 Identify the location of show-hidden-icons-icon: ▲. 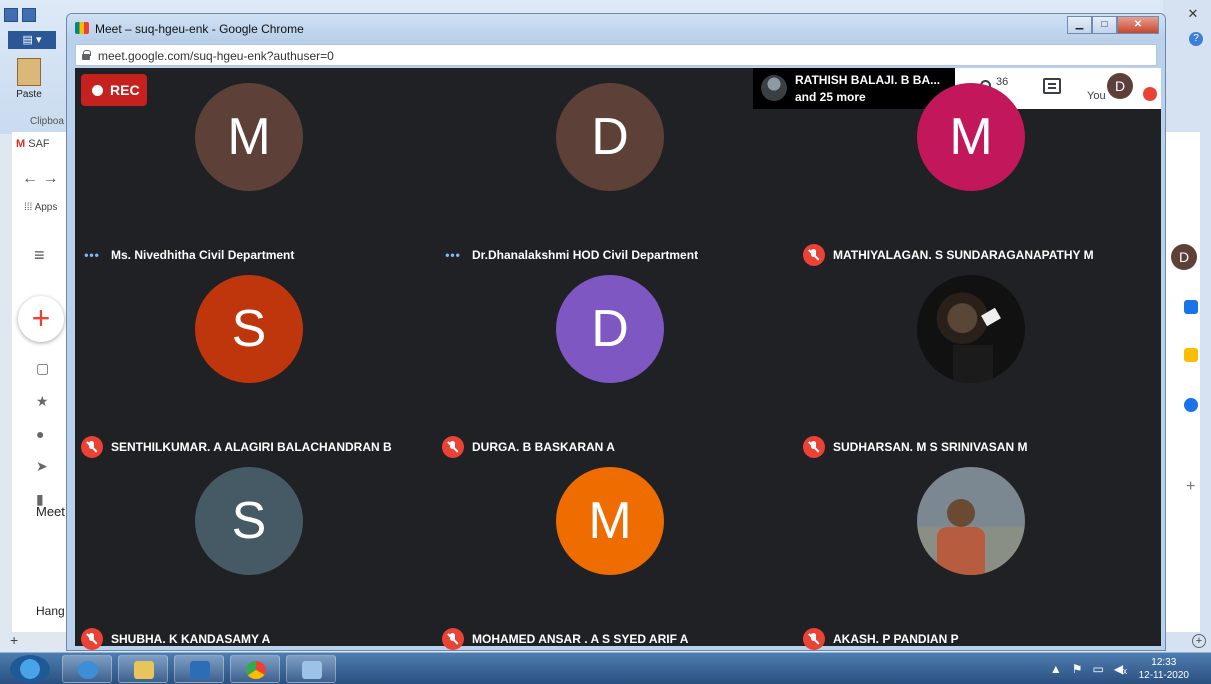
(1056, 669).